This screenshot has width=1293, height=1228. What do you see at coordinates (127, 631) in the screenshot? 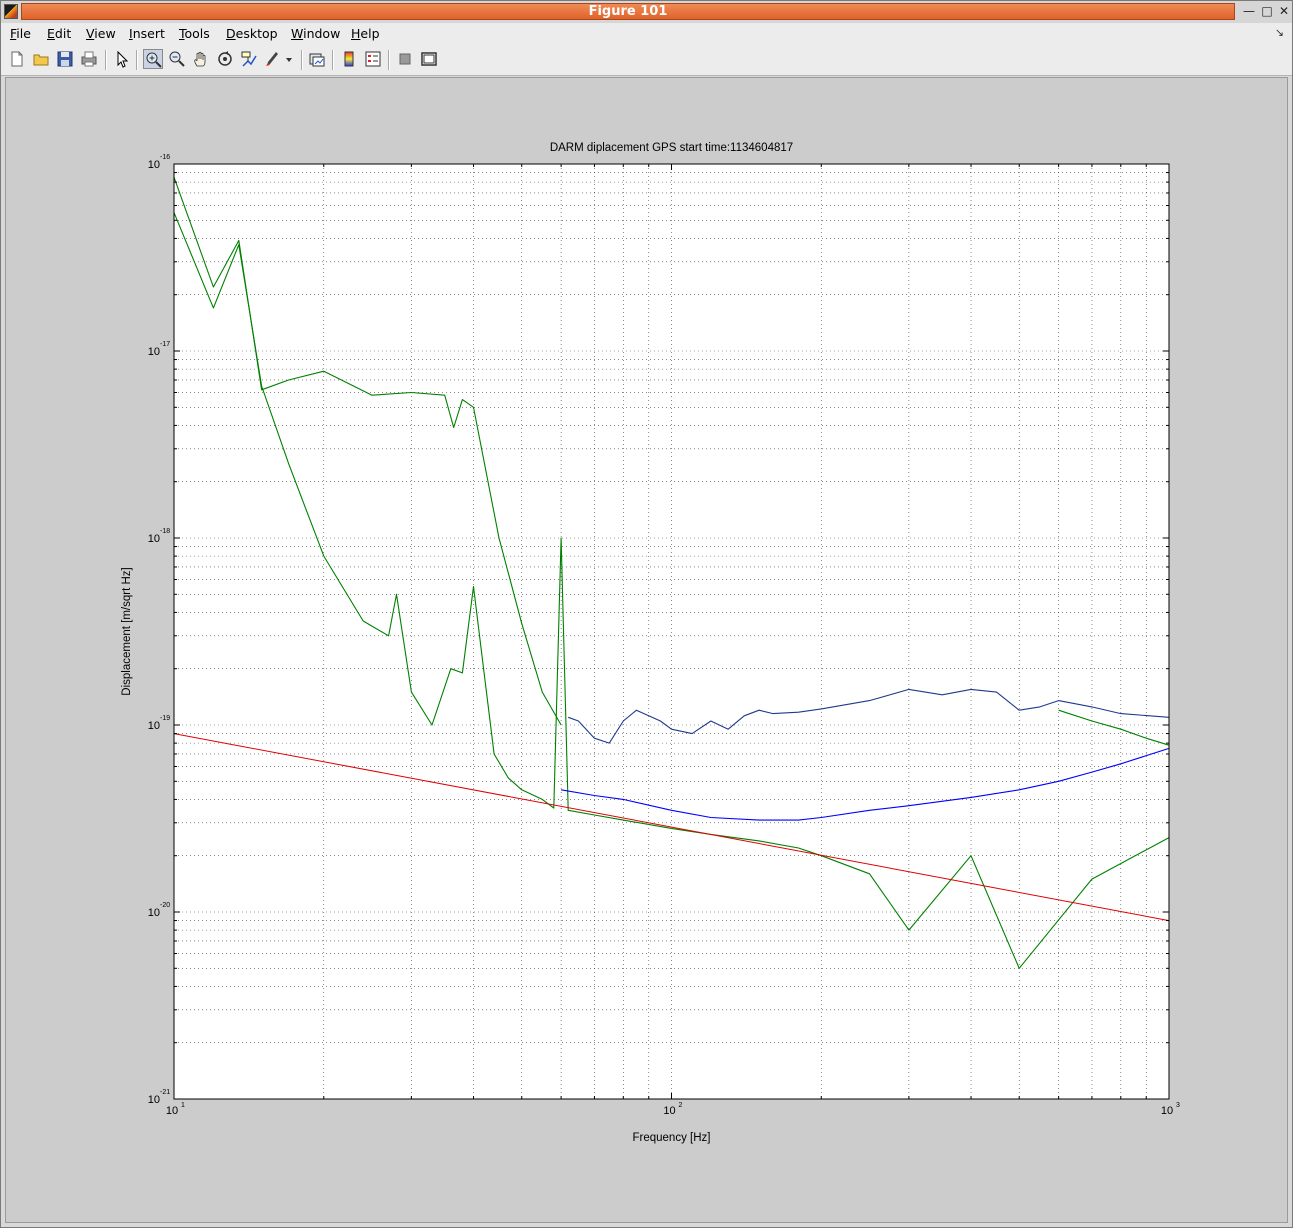
I see `y-axis-title: Displacement [m/sqrt Hz]` at bounding box center [127, 631].